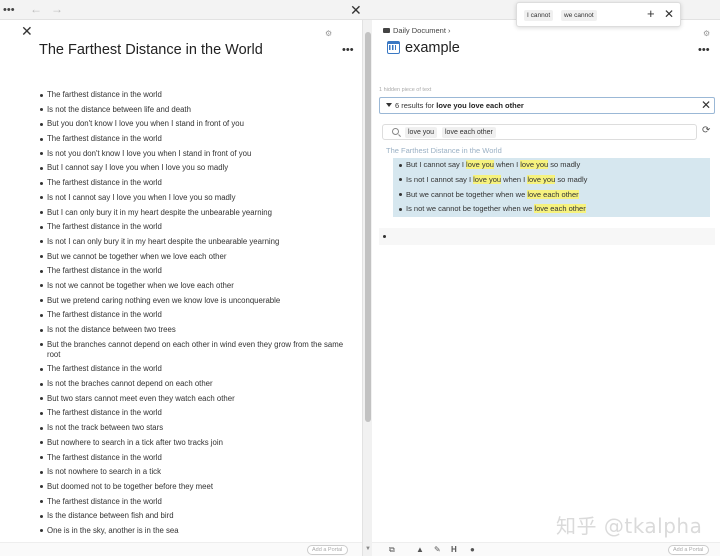  What do you see at coordinates (368, 549) in the screenshot?
I see `scroll-down-arrow-icon: ▼` at bounding box center [368, 549].